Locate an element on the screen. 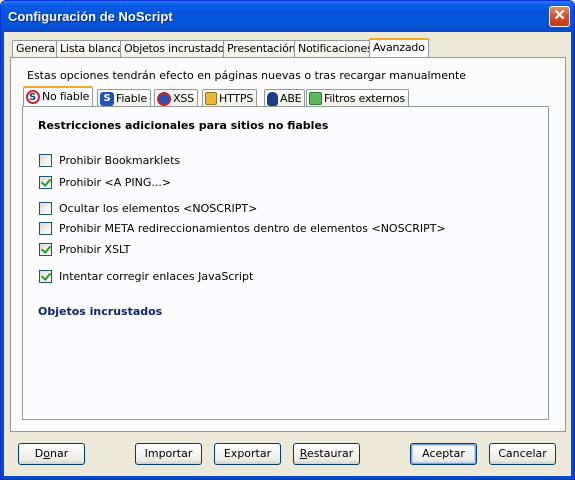 The width and height of the screenshot is (575, 480). s-icon: S is located at coordinates (107, 98).